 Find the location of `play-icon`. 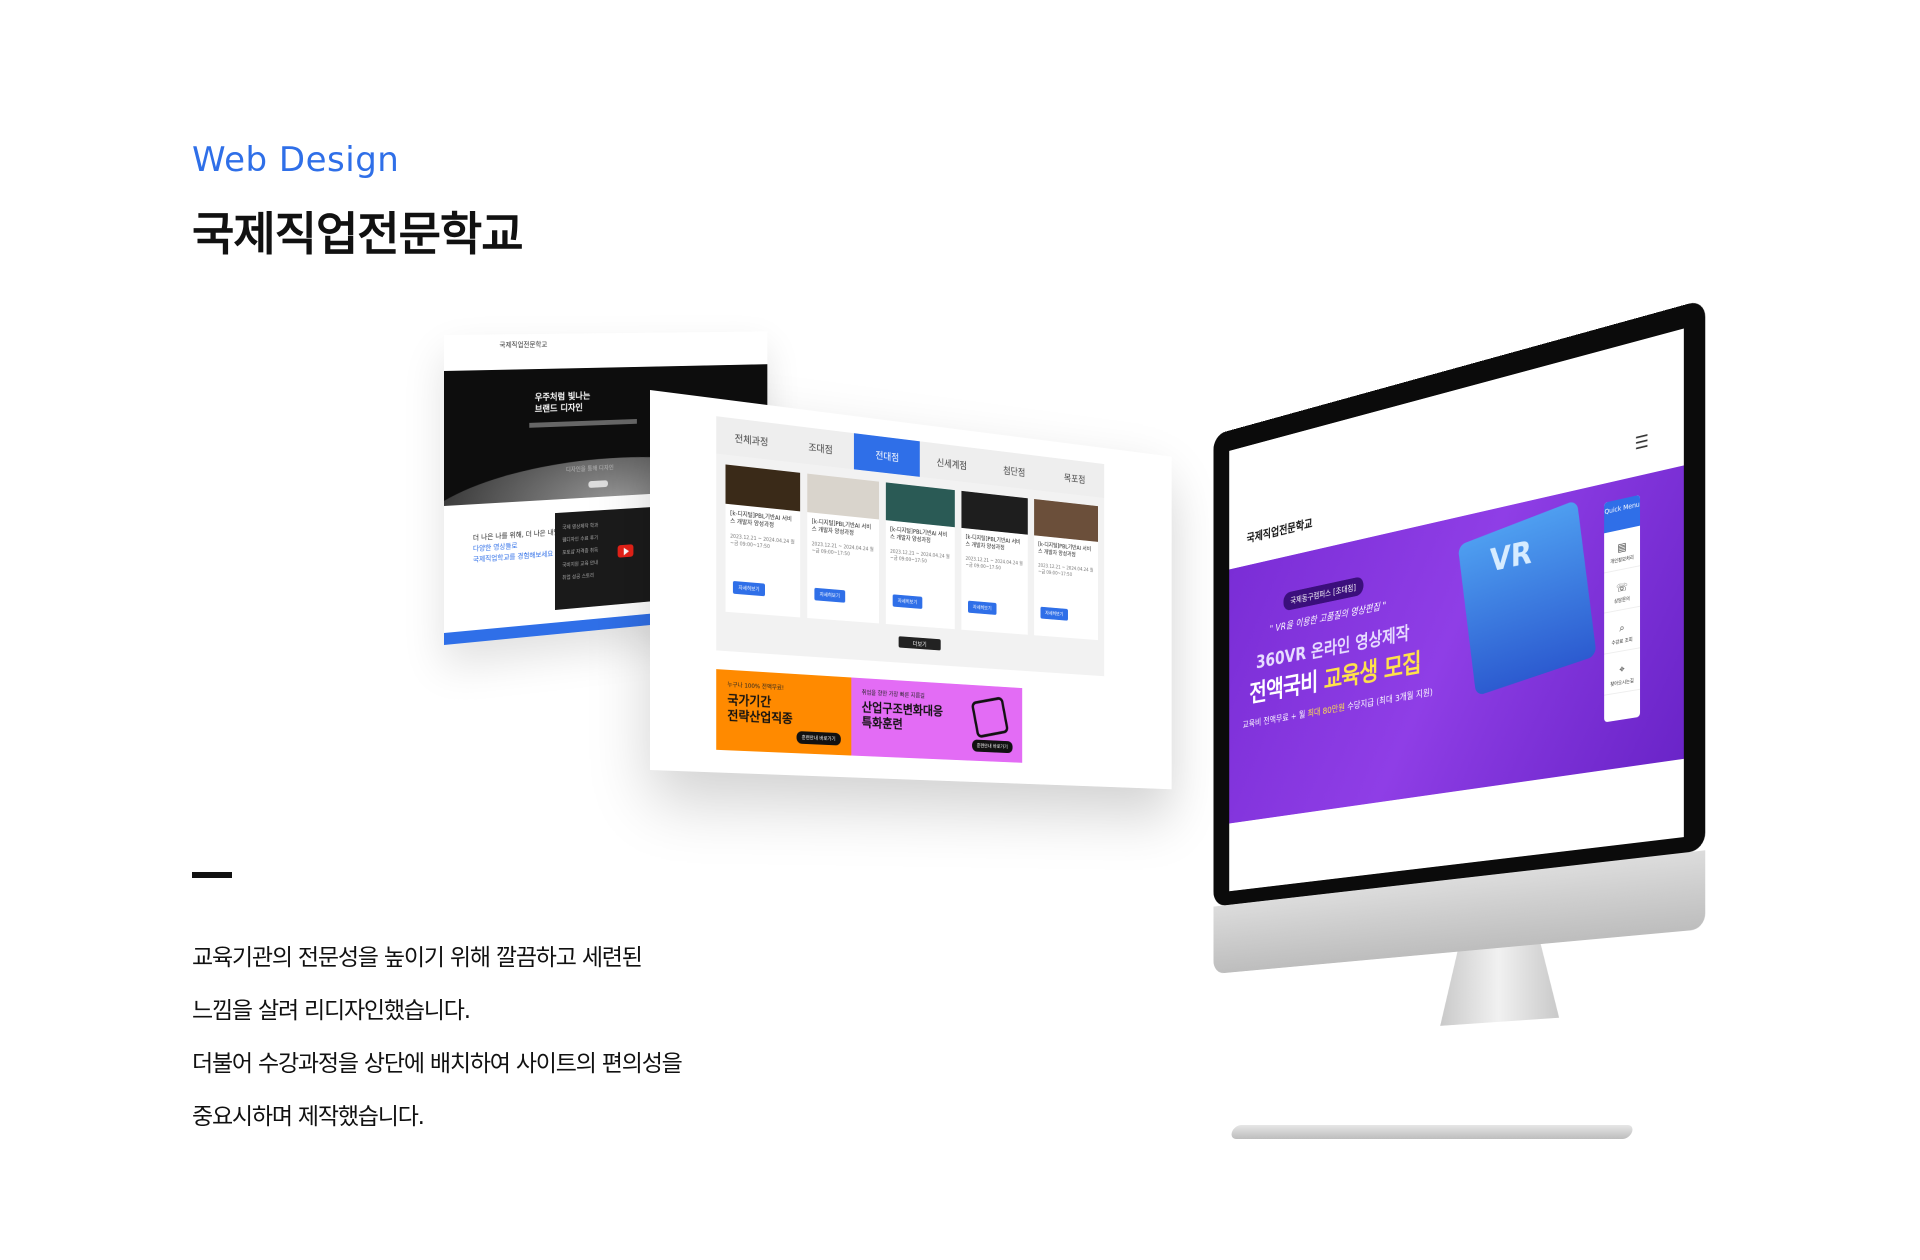

play-icon is located at coordinates (626, 551).